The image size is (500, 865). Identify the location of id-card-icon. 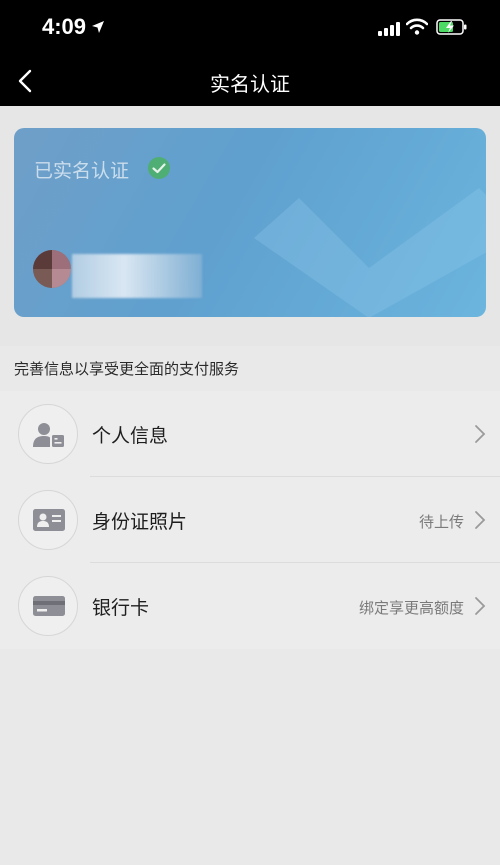
(49, 520).